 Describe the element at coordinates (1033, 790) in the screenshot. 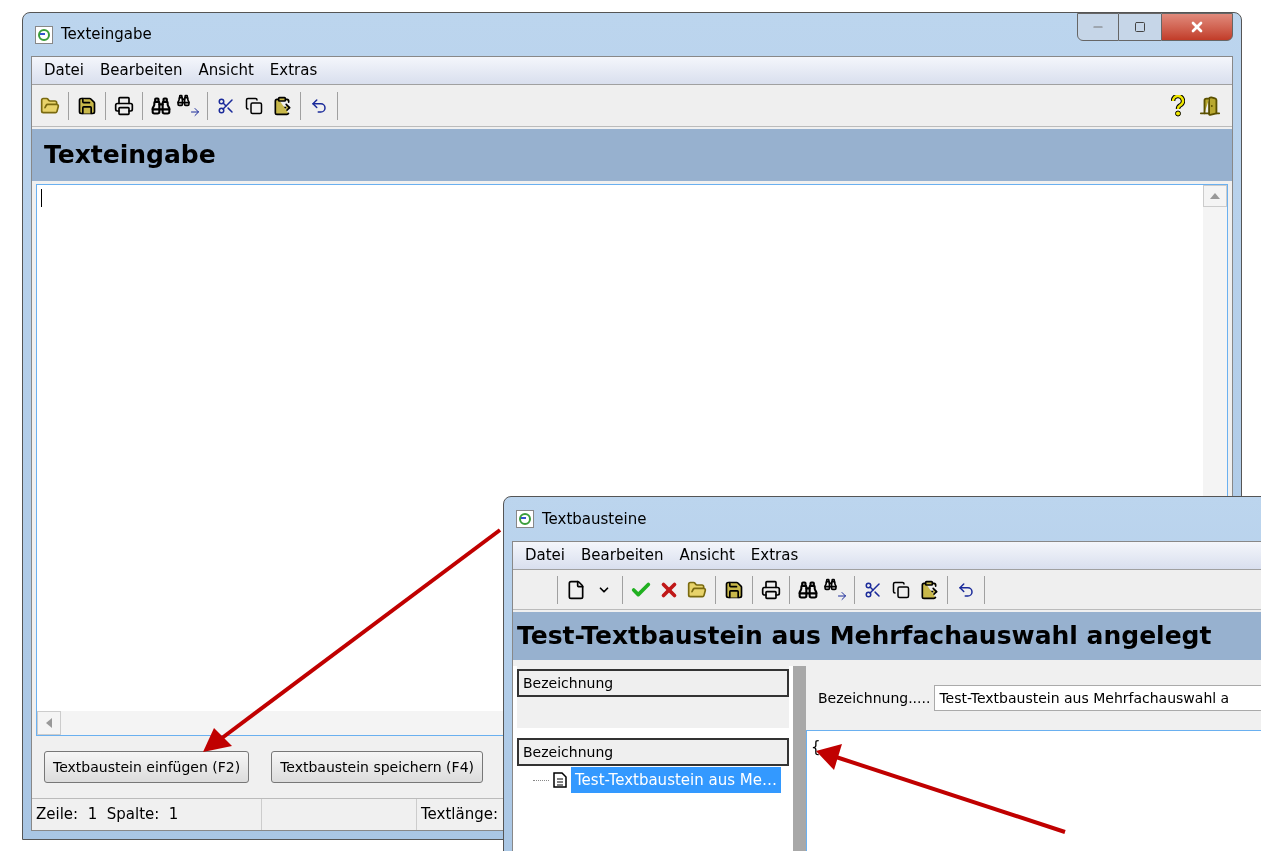

I see `text-editor: {` at that location.